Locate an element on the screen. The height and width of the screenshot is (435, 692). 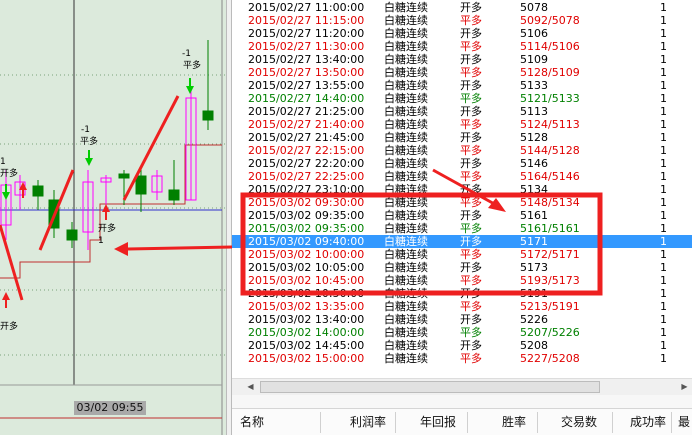
trade-row: 2015/02/27 13:55:00 白糖连续 开多 5133 1 is located at coordinates (462, 85).